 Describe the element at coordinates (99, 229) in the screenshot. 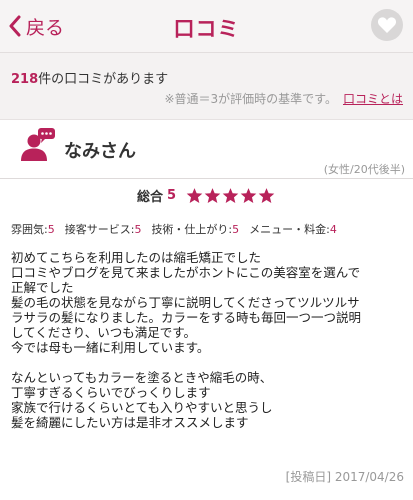

I see `sub-rating-label: 接客サービス:` at that location.